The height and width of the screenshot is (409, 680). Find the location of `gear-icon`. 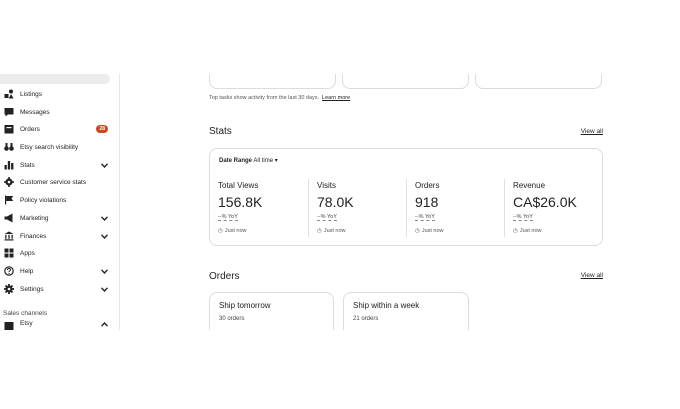

gear-icon is located at coordinates (8, 182).